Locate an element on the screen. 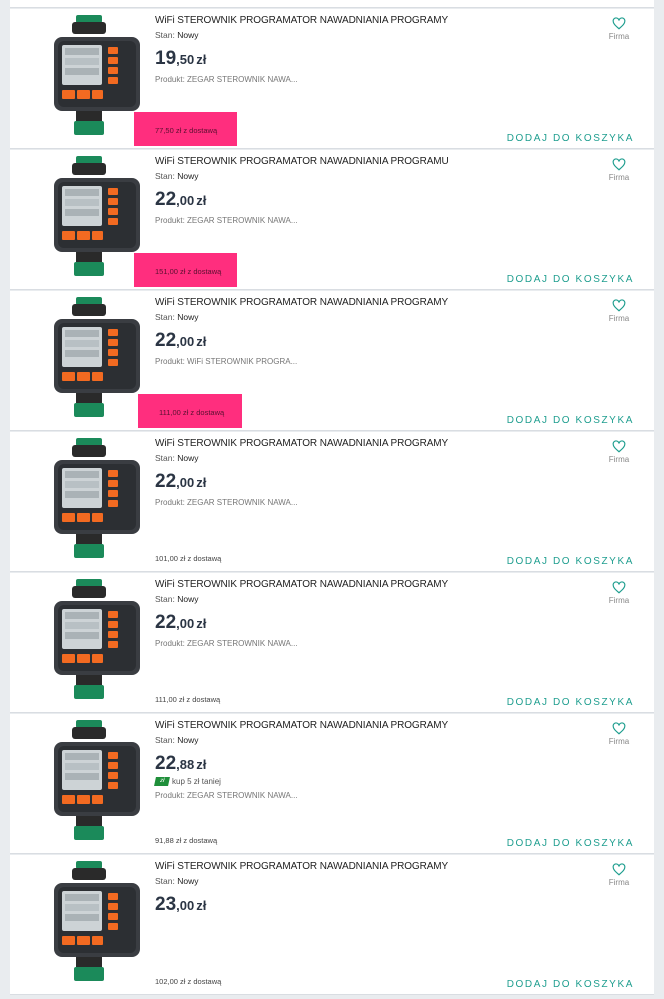 The height and width of the screenshot is (999, 664). discount-badge-icon: zł is located at coordinates (162, 781).